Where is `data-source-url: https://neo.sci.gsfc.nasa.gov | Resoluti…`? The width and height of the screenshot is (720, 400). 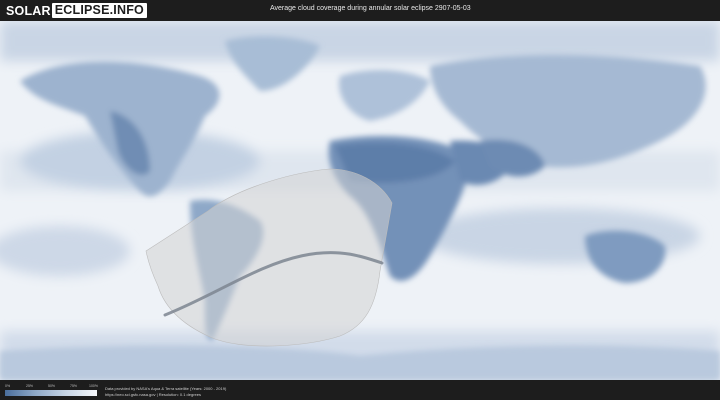
data-source-url: https://neo.sci.gsfc.nasa.gov | Resoluti… is located at coordinates (153, 394).